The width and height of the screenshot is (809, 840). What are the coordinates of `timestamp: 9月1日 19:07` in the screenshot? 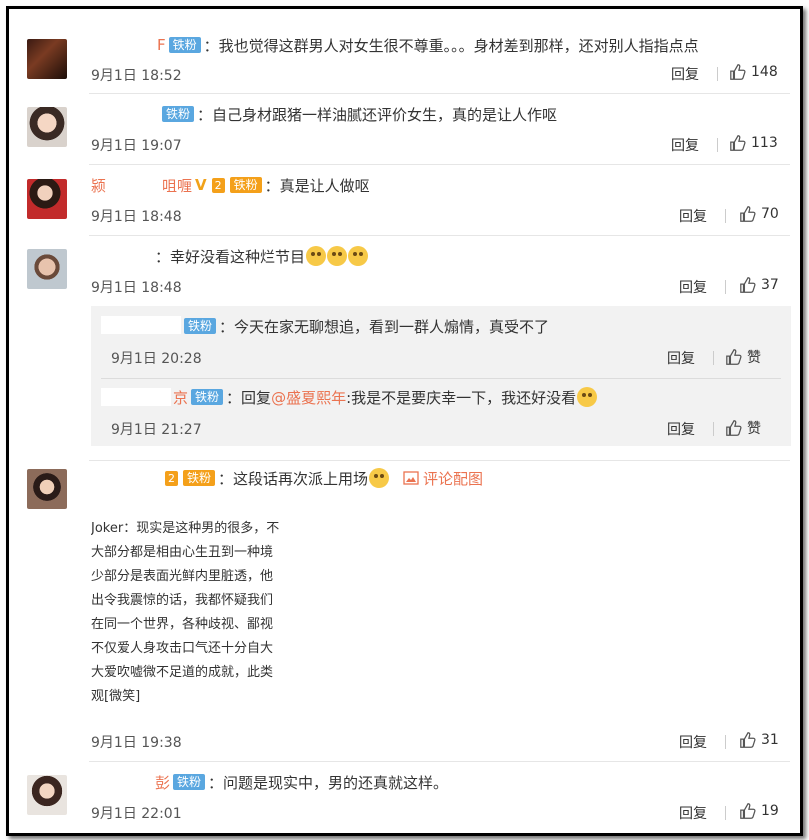 It's located at (136, 146).